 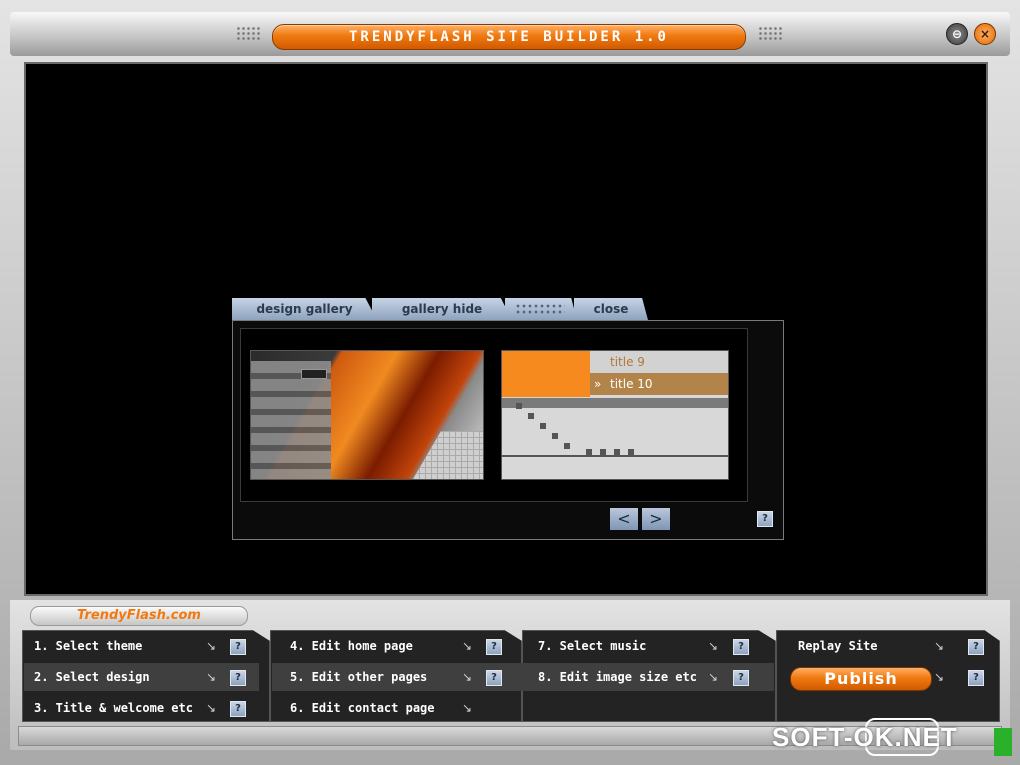 I want to click on tab-gallery-hide: gallery hide, so click(x=442, y=309).